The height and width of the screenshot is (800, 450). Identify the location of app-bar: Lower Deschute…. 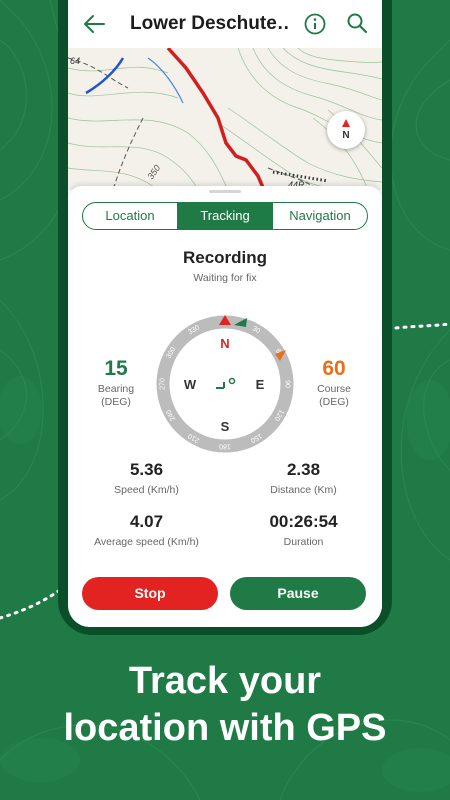
(225, 24).